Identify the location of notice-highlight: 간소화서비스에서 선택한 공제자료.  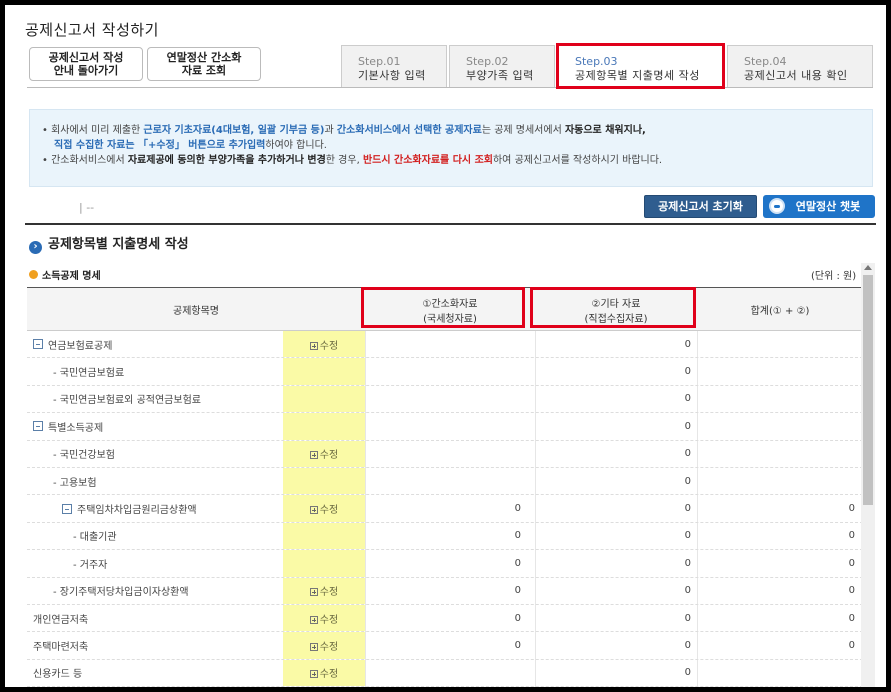
(409, 130).